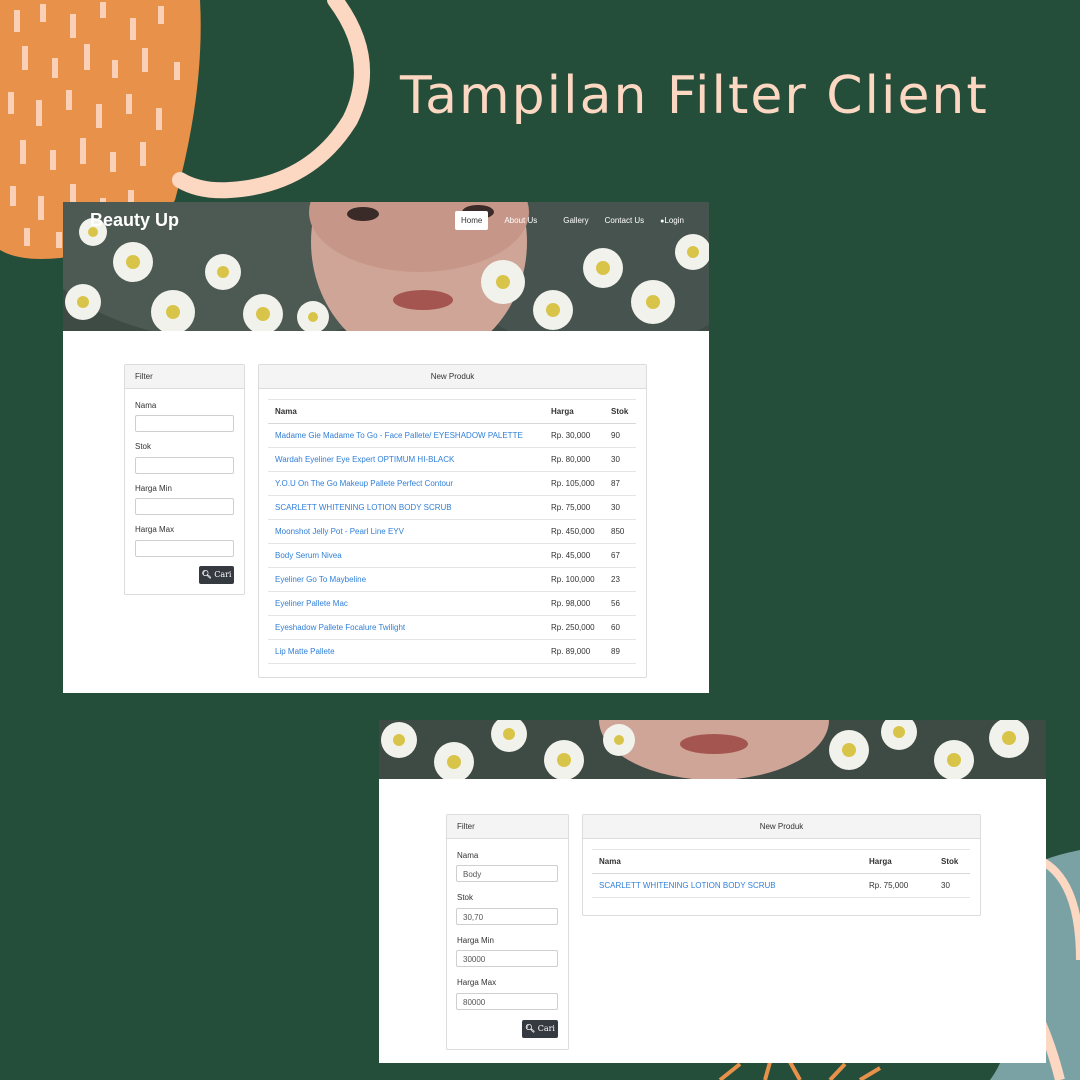 Image resolution: width=1080 pixels, height=1080 pixels. What do you see at coordinates (620, 579) in the screenshot?
I see `cell-stok: 23` at bounding box center [620, 579].